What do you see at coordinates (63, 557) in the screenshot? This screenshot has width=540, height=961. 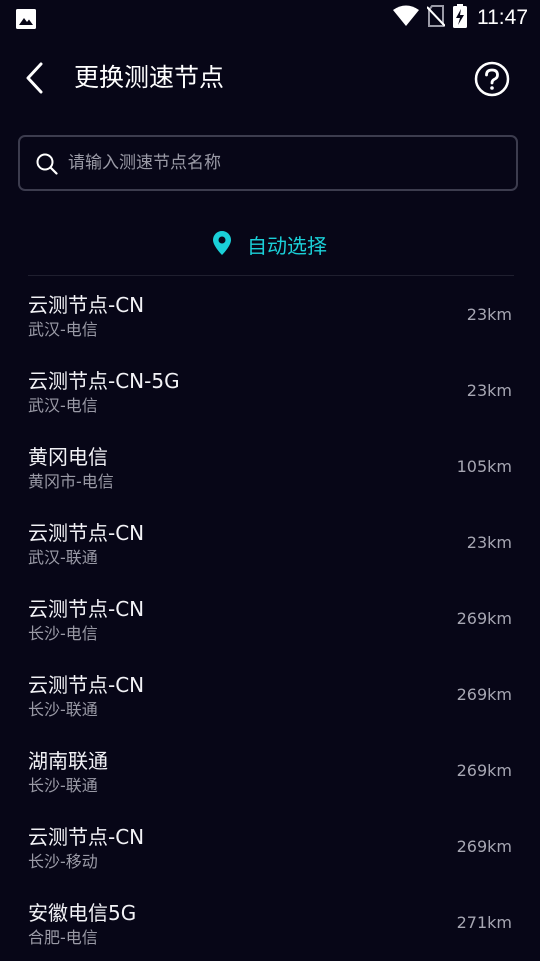 I see `node-location: 武汉-联通` at bounding box center [63, 557].